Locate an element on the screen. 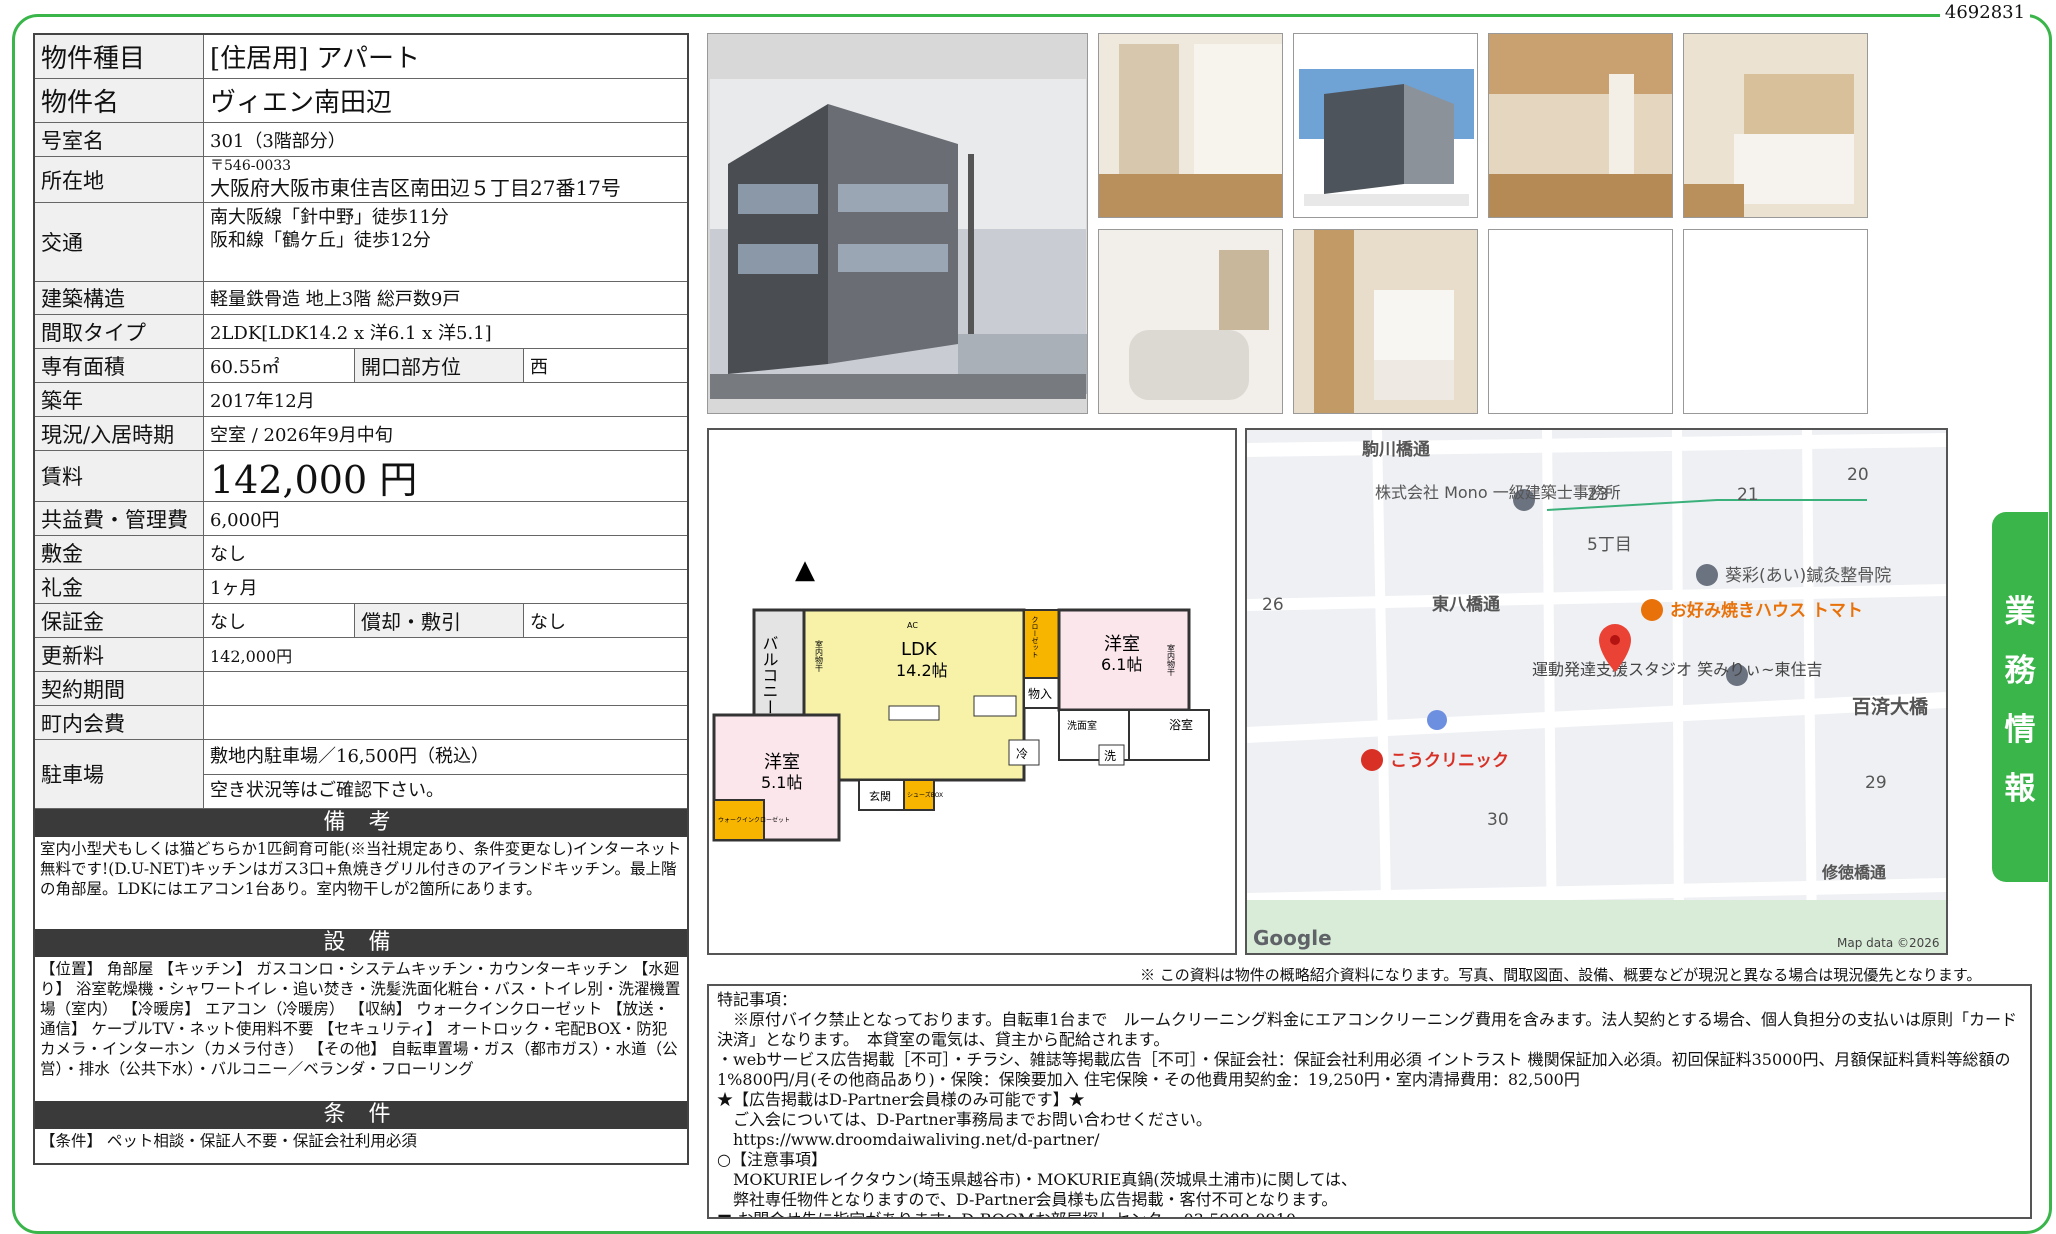 The height and width of the screenshot is (1234, 2056). business-info-tab: 業 務 情 報 is located at coordinates (2020, 697).